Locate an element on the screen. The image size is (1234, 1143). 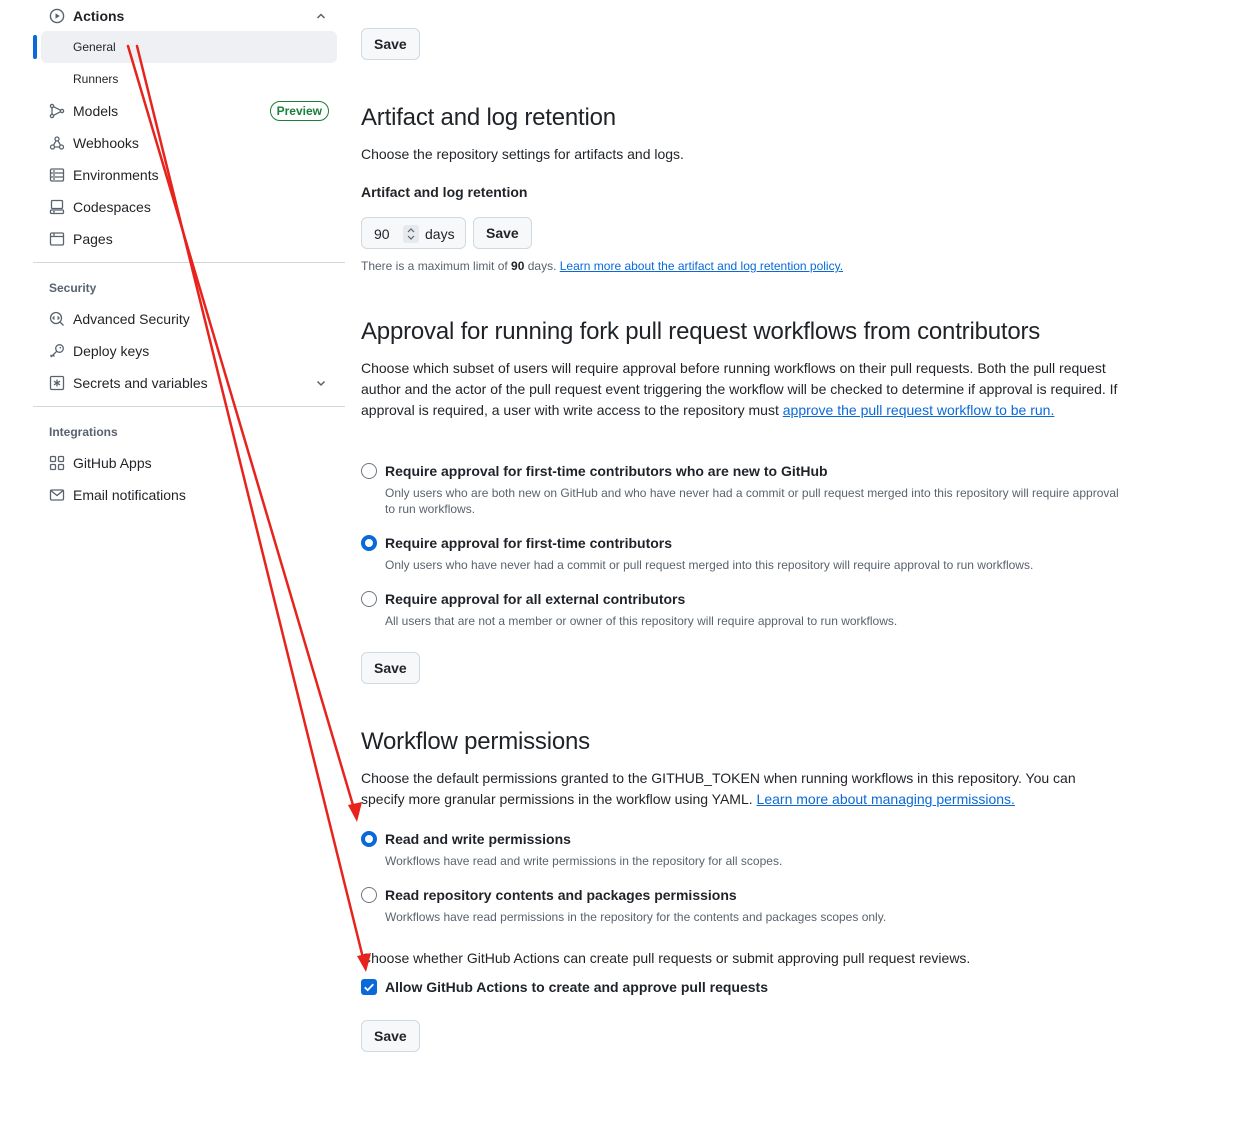
chevron-up-icon is located at coordinates (321, 16).